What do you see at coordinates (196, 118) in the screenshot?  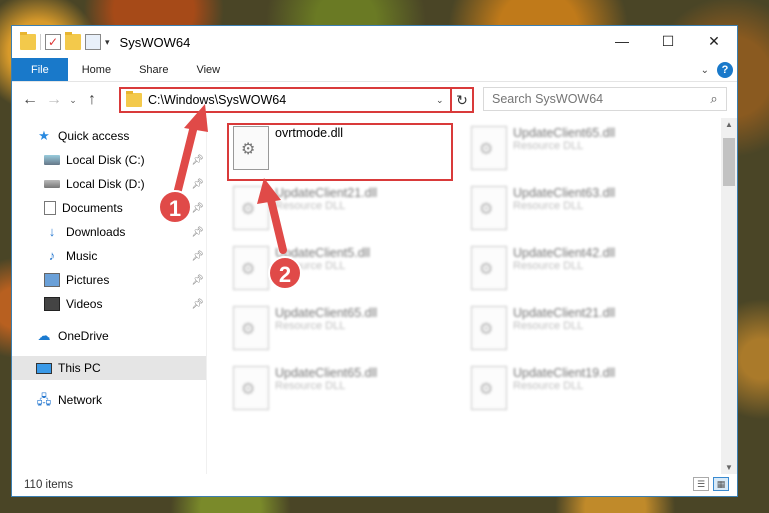 I see `arrow-1-head` at bounding box center [196, 118].